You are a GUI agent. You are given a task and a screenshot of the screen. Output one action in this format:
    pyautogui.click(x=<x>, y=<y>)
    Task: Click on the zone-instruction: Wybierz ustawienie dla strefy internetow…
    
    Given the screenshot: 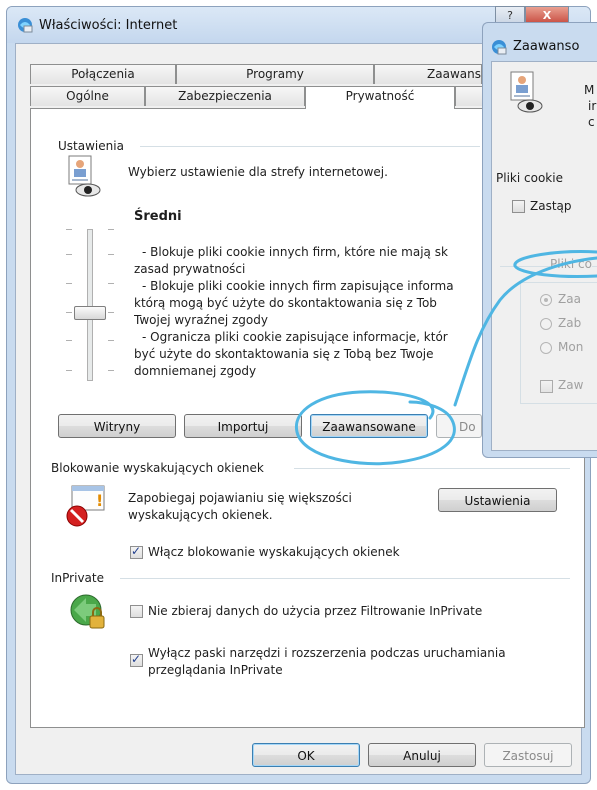 What is the action you would take?
    pyautogui.click(x=258, y=172)
    